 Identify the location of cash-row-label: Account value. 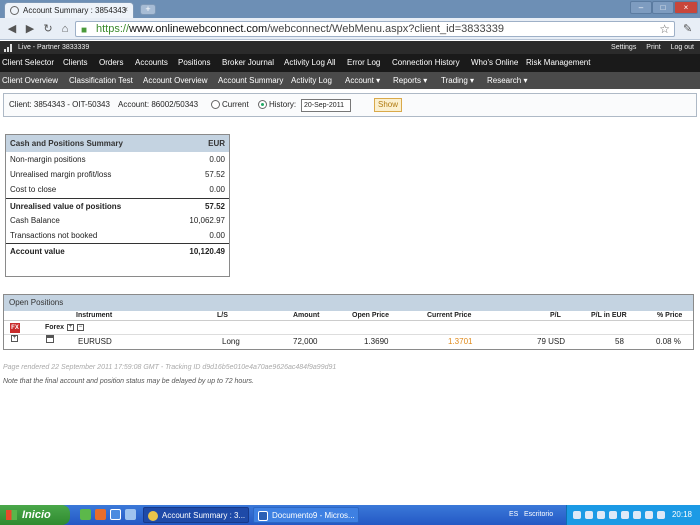
(37, 252).